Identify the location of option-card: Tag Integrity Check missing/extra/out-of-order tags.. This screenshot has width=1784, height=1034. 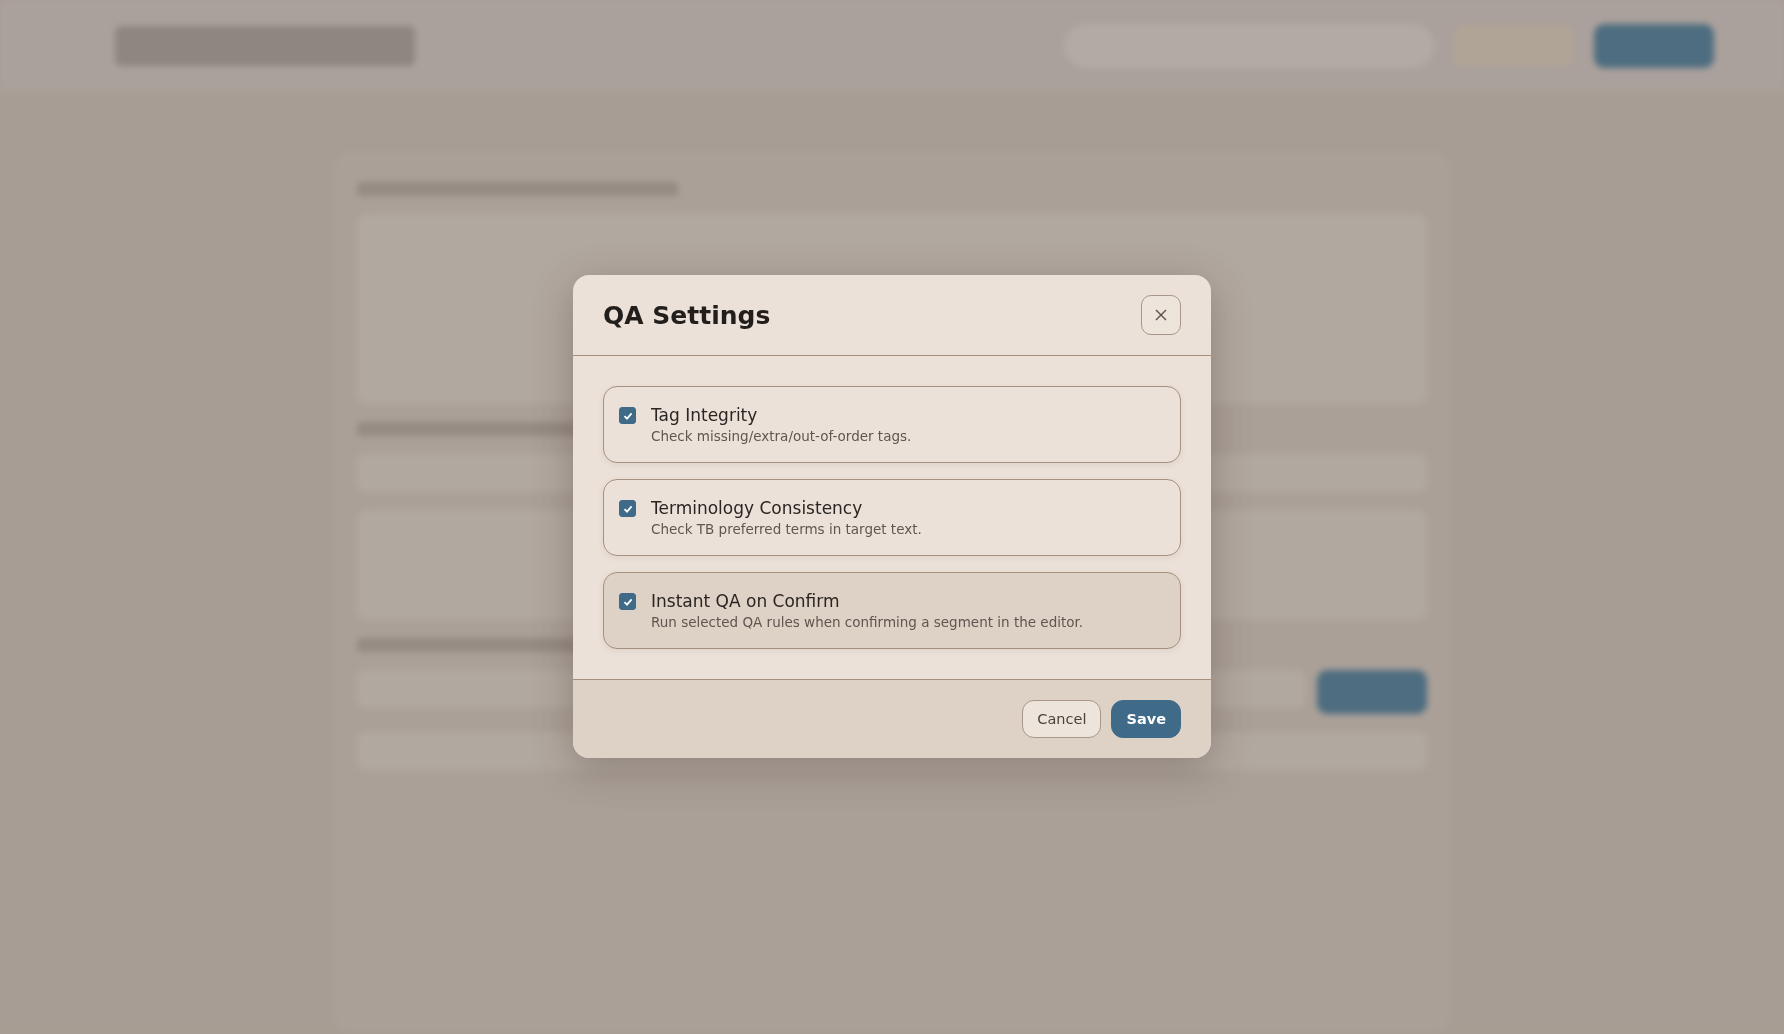
(892, 424).